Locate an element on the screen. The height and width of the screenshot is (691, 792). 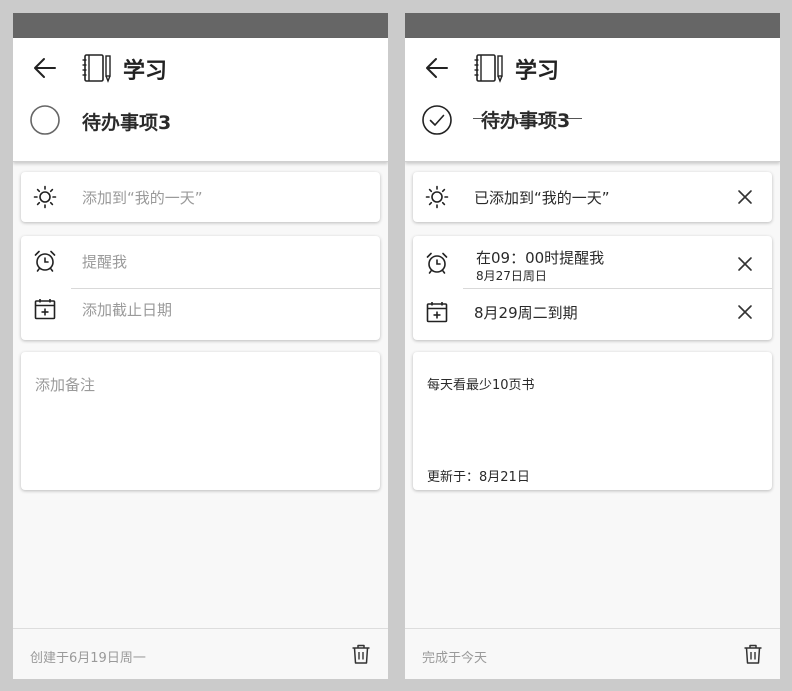
task-complete-checkbox is located at coordinates (45, 120).